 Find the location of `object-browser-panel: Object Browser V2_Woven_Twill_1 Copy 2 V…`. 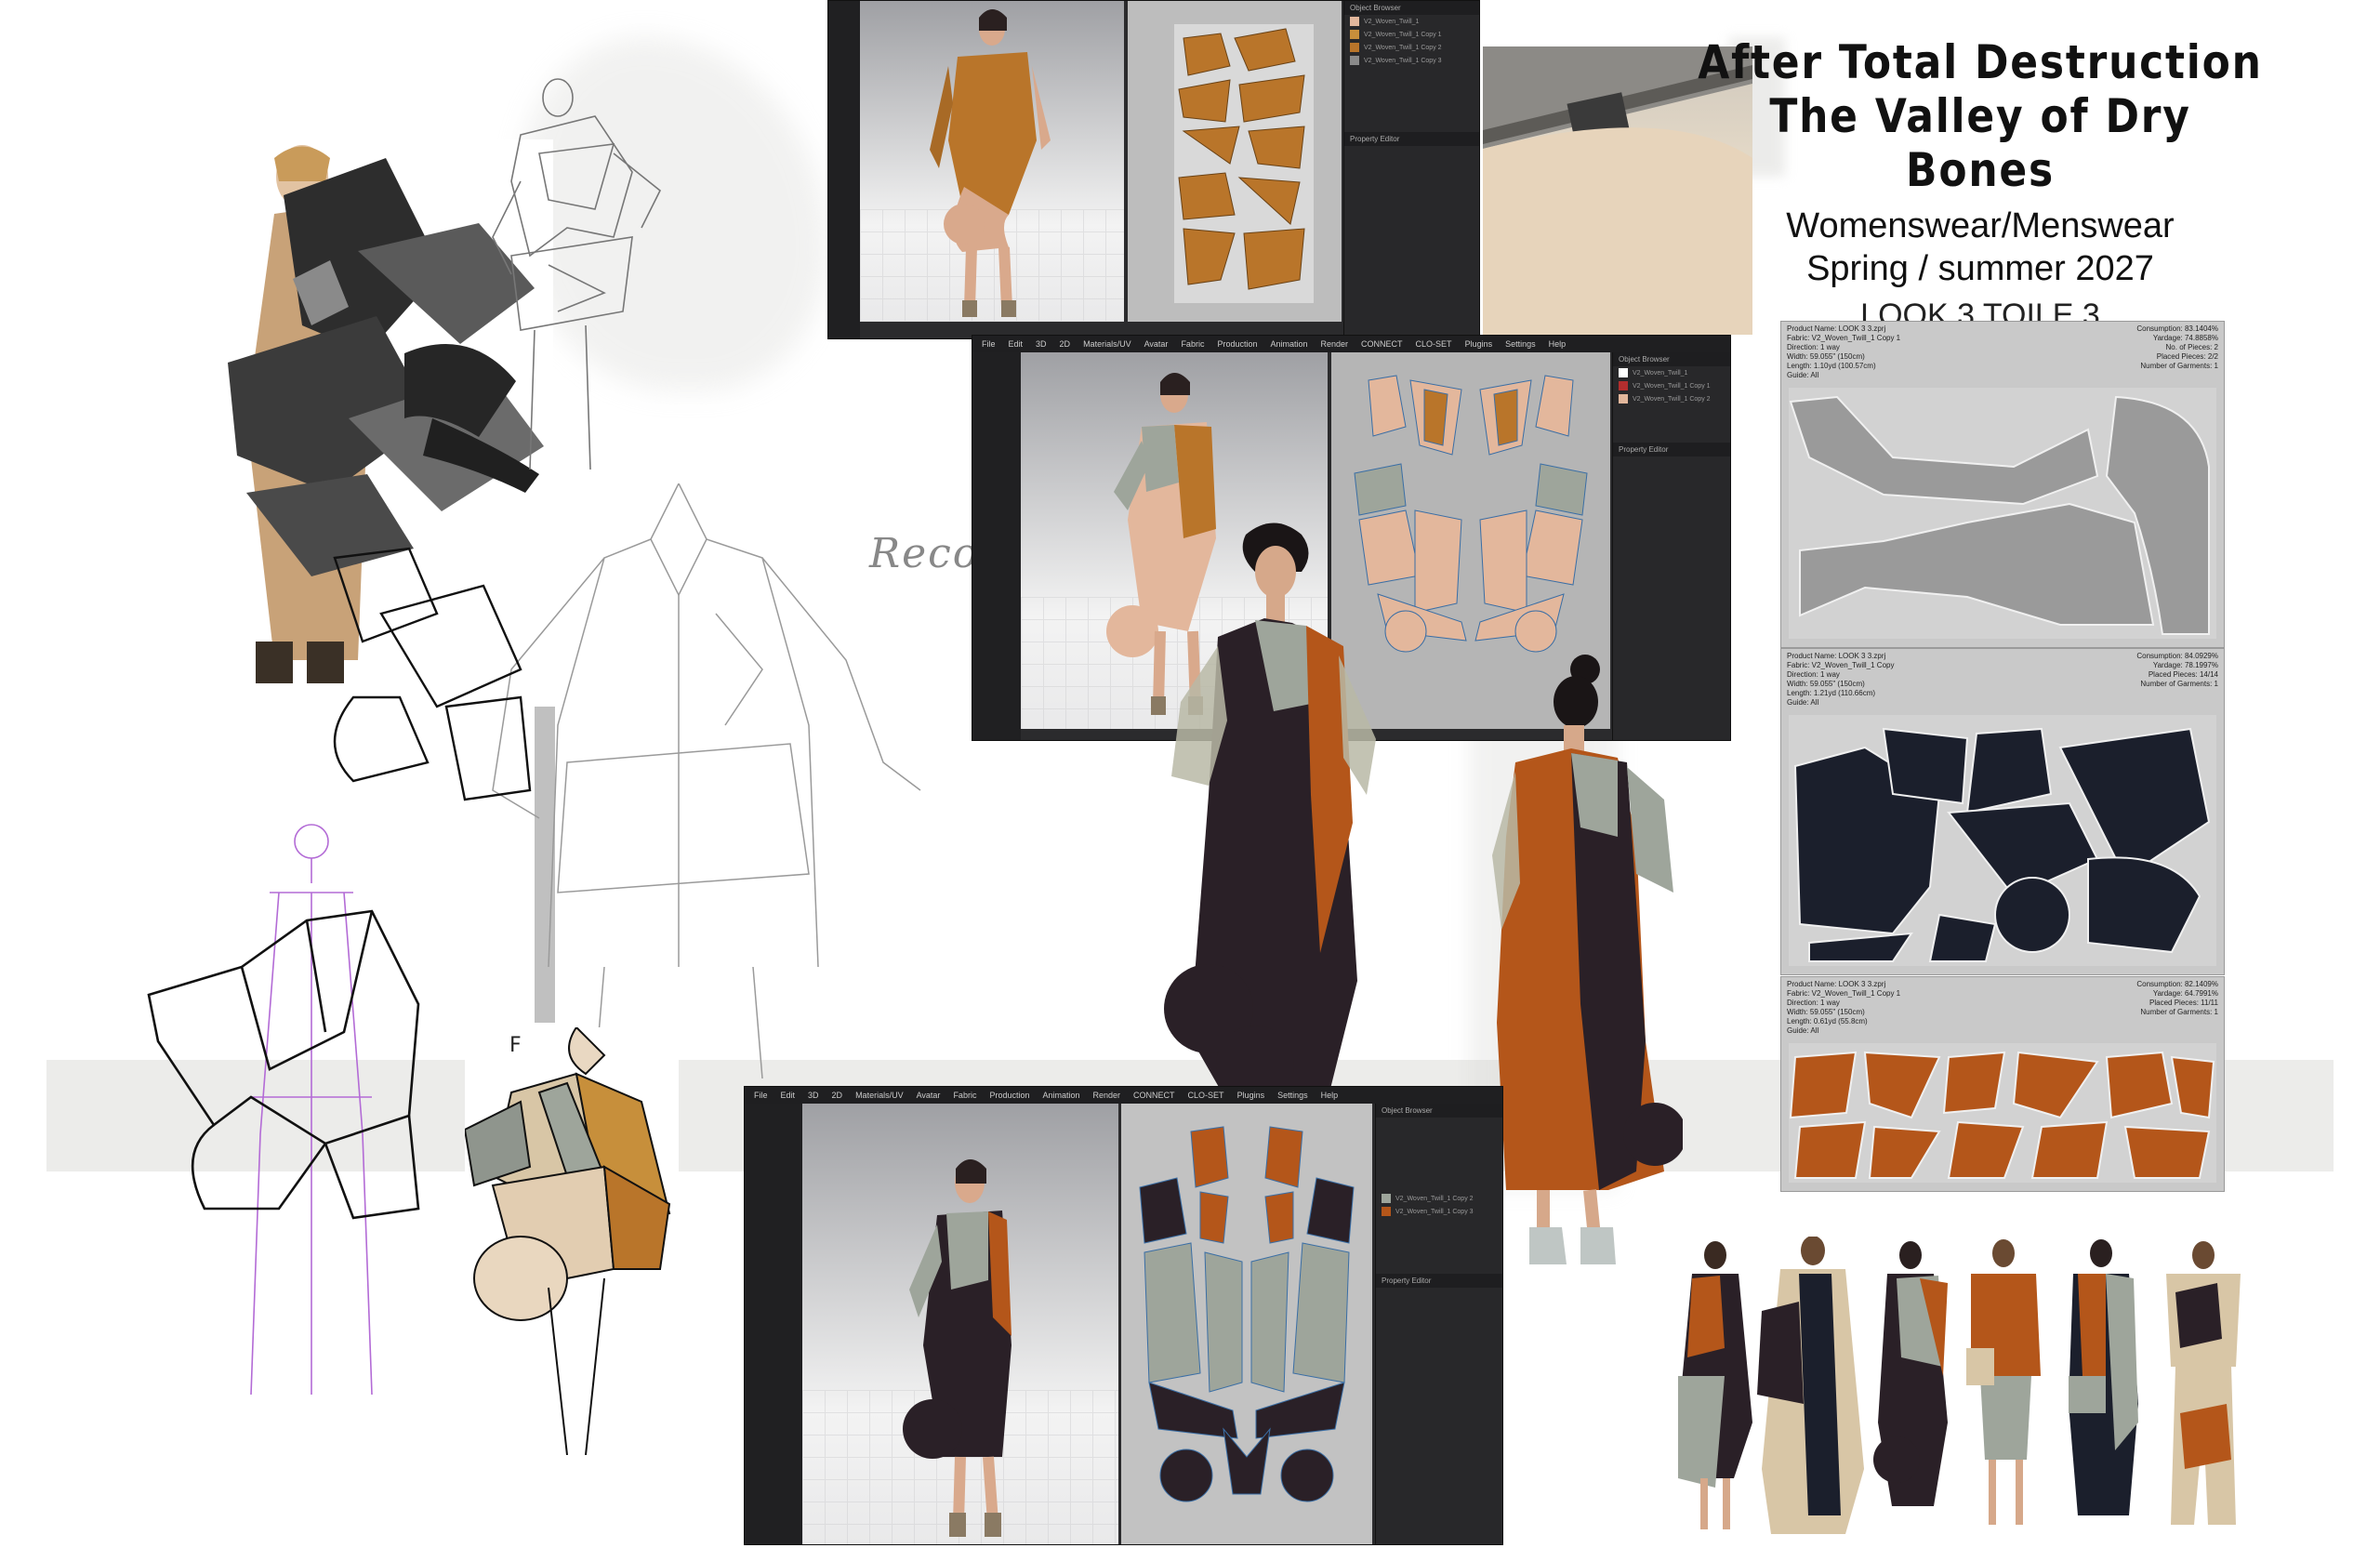

object-browser-panel: Object Browser V2_Woven_Twill_1 Copy 2 V… is located at coordinates (1438, 1324).